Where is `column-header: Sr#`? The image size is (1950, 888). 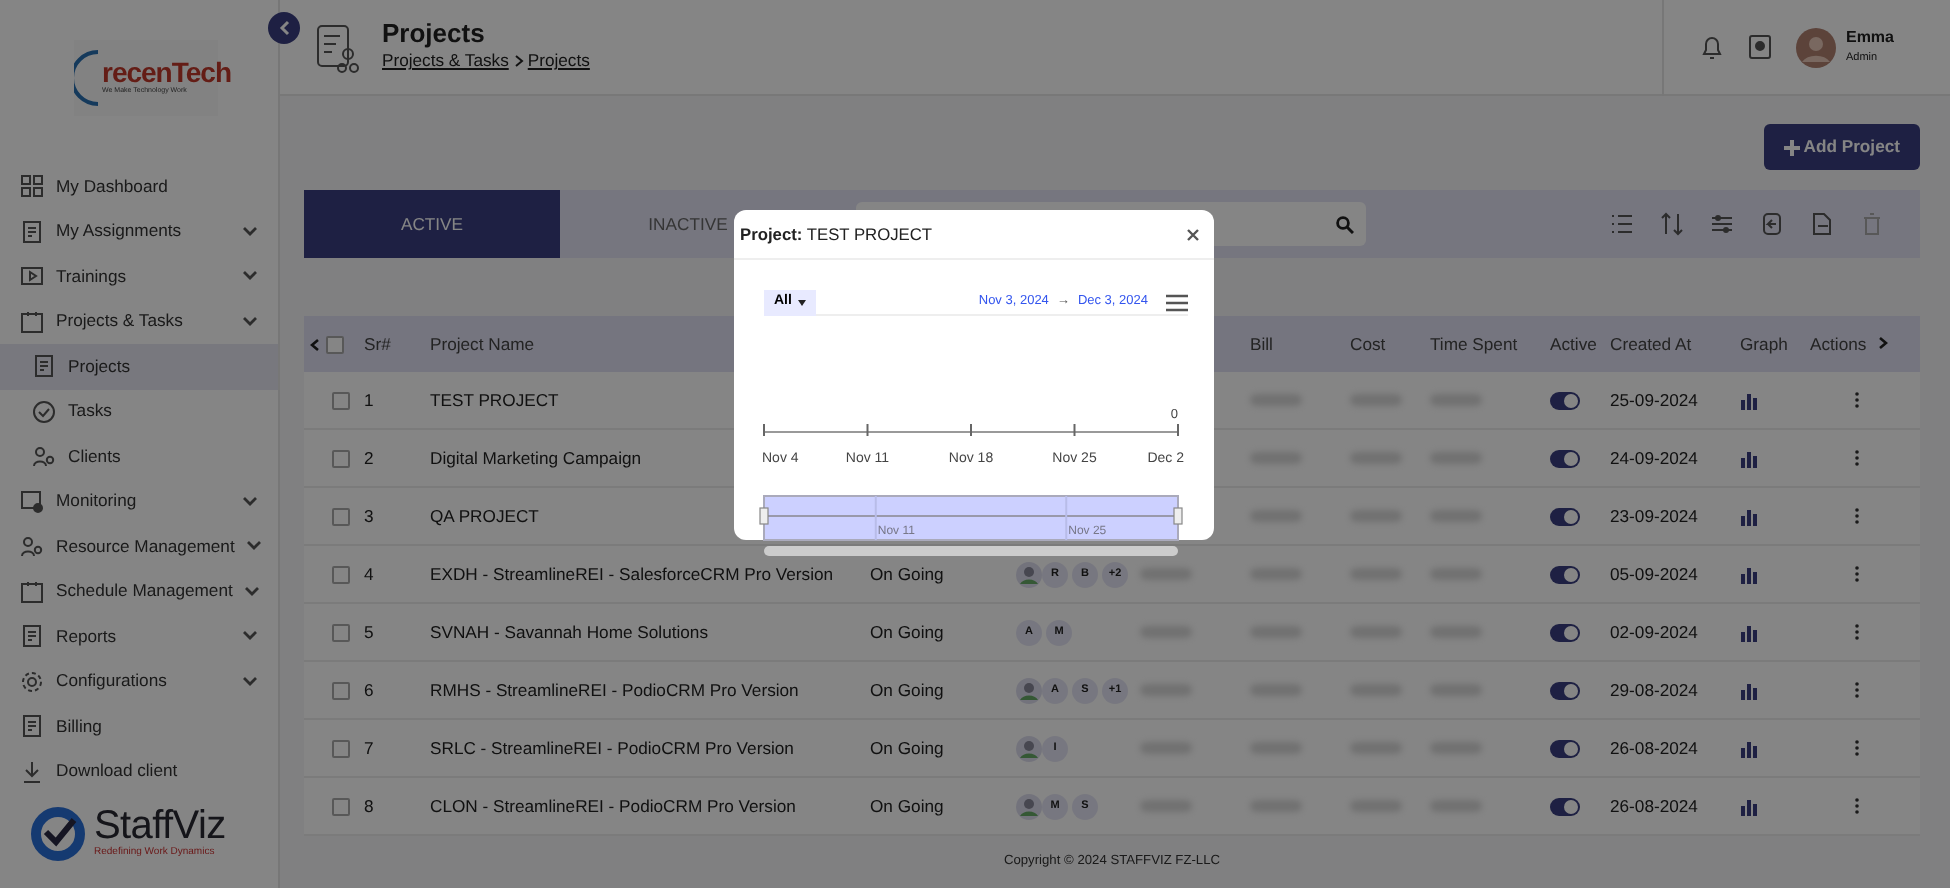
column-header: Sr# is located at coordinates (377, 344).